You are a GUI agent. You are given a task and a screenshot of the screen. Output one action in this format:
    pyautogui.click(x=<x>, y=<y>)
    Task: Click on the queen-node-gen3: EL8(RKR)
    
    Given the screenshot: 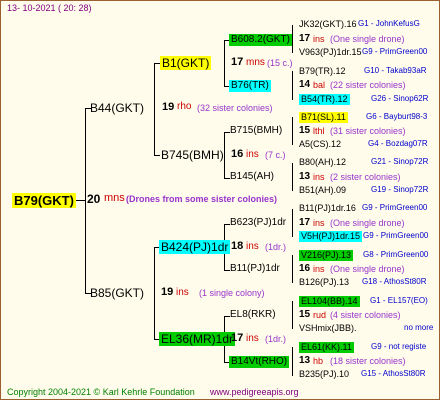 What is the action you would take?
    pyautogui.click(x=253, y=315)
    